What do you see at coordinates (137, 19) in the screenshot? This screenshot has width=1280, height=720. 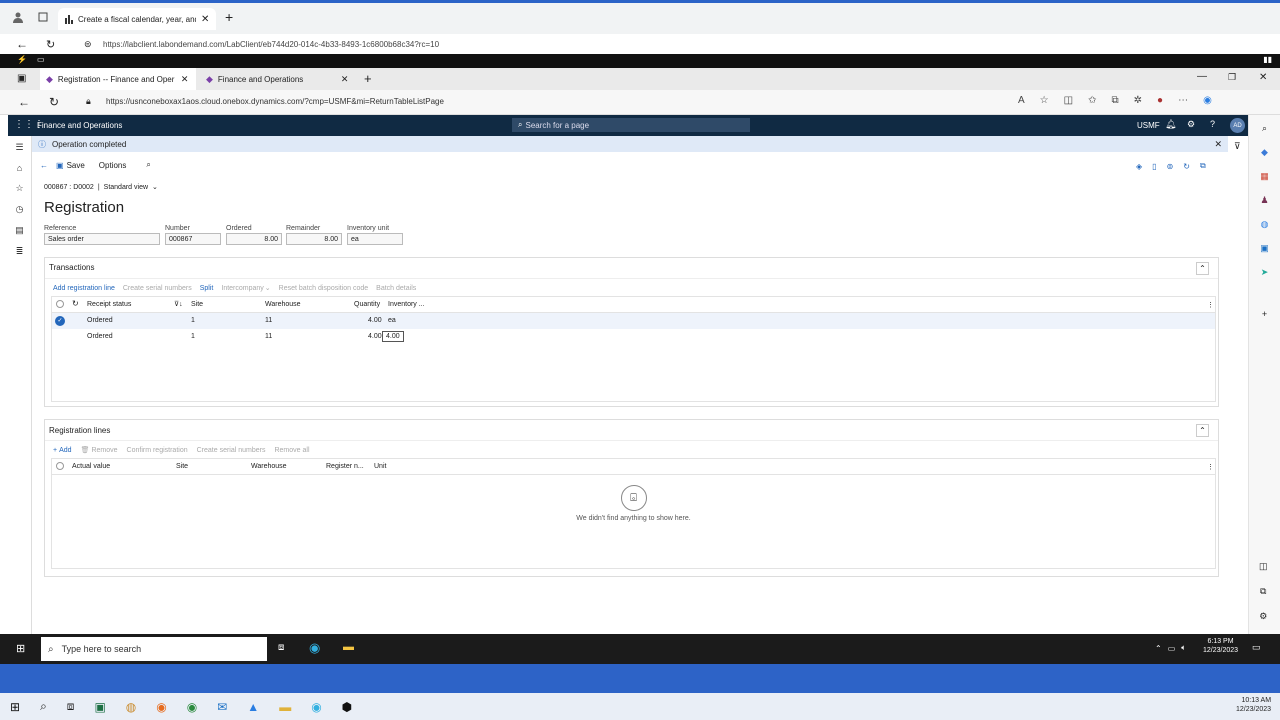 I see `outer-active-tab: Create a fiscal calendar, year, and... ✕` at bounding box center [137, 19].